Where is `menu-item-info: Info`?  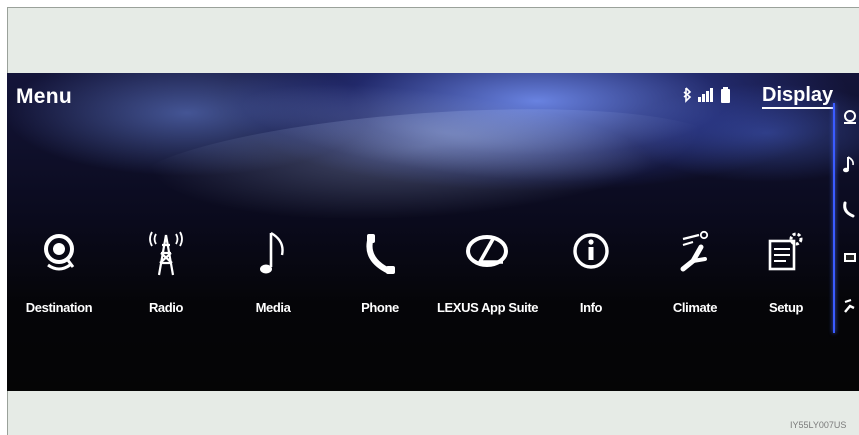
menu-item-info: Info is located at coordinates (591, 276).